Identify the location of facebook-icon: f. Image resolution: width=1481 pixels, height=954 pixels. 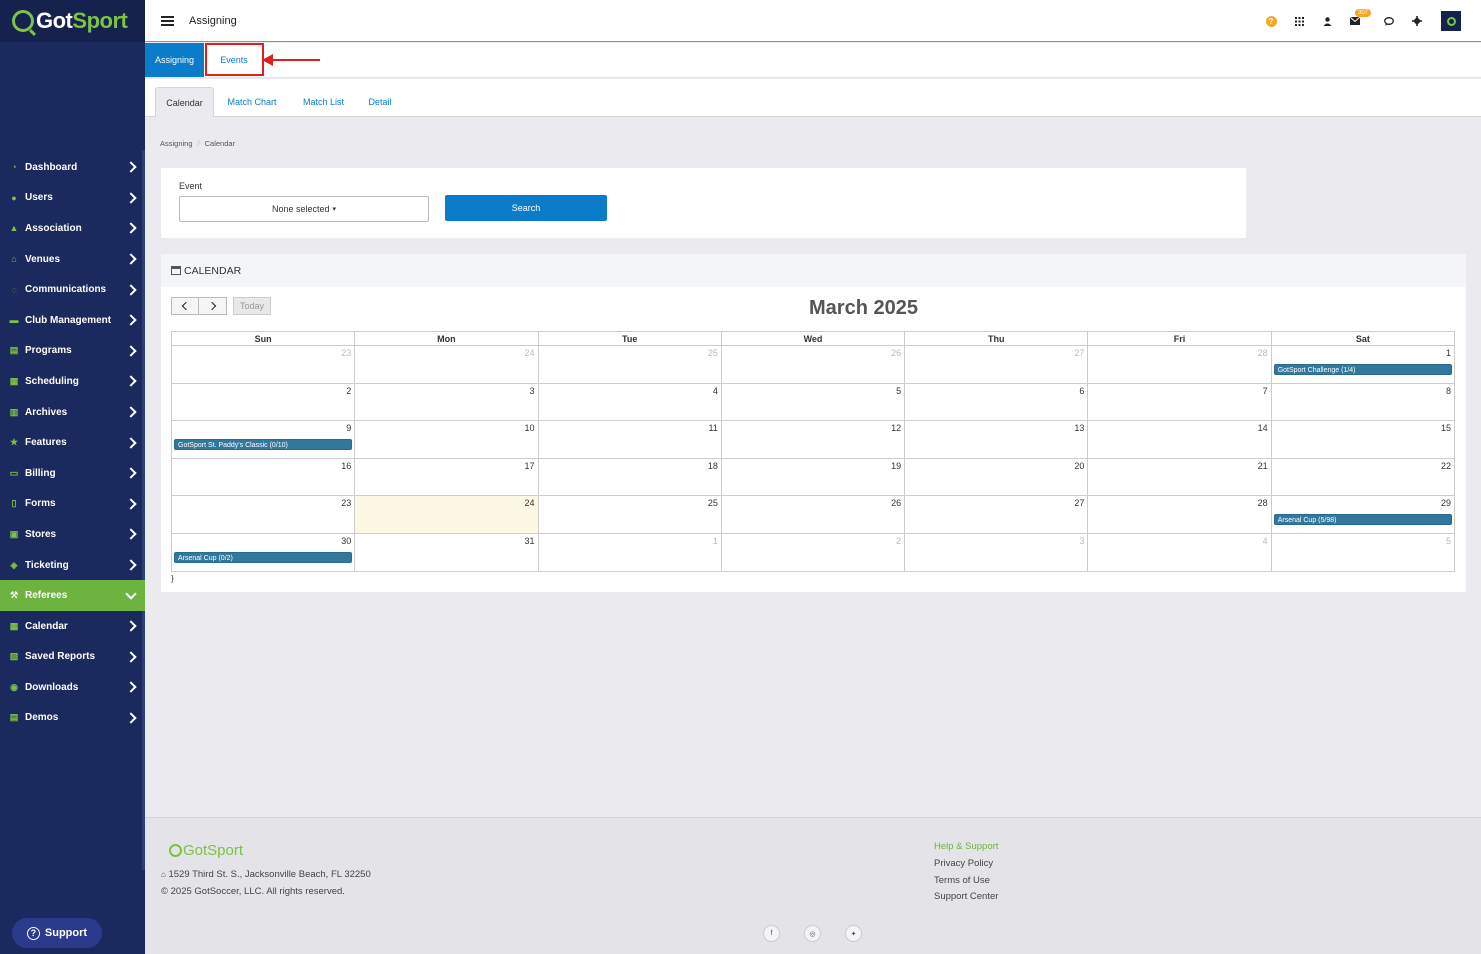
(771, 933).